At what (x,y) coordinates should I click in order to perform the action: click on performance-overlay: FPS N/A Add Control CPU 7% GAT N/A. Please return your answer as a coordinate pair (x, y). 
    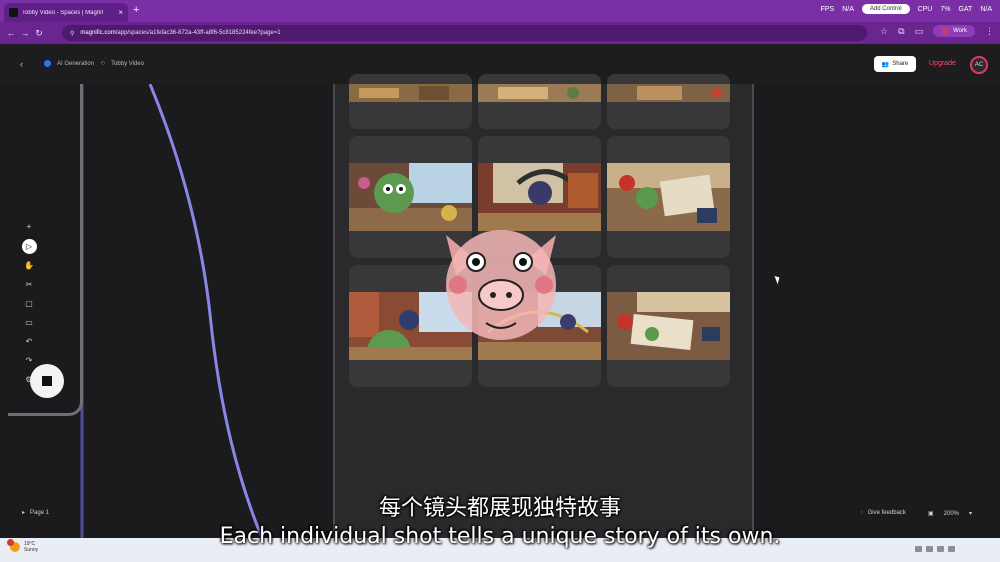
    Looking at the image, I should click on (910, 9).